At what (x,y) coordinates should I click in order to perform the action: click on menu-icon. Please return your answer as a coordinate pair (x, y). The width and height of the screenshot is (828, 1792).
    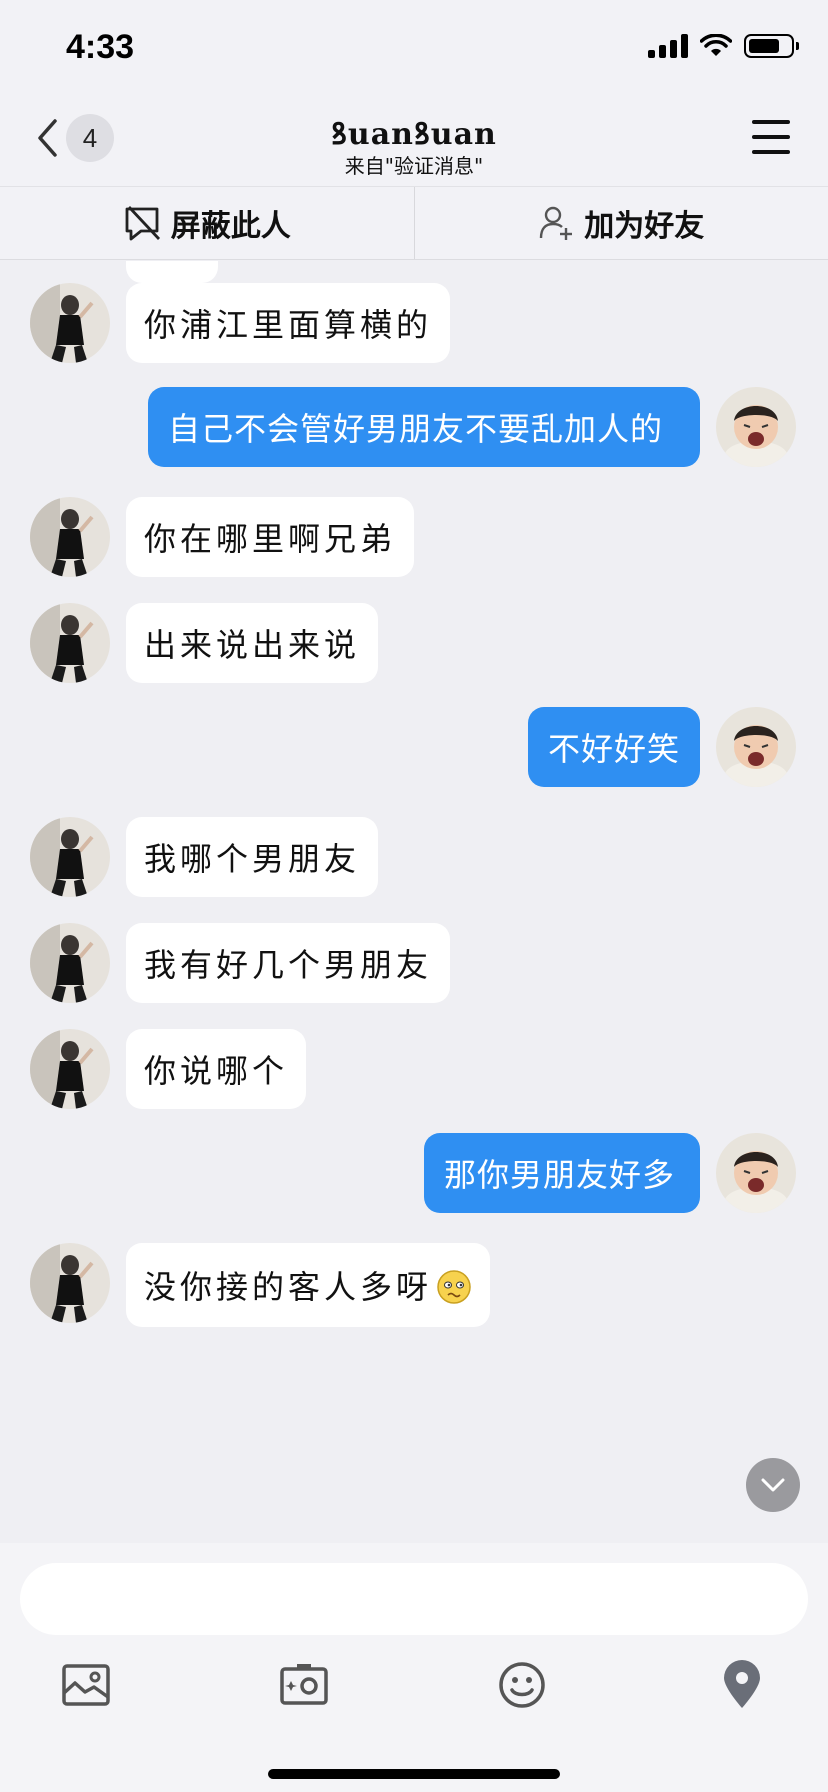
    Looking at the image, I should click on (771, 122).